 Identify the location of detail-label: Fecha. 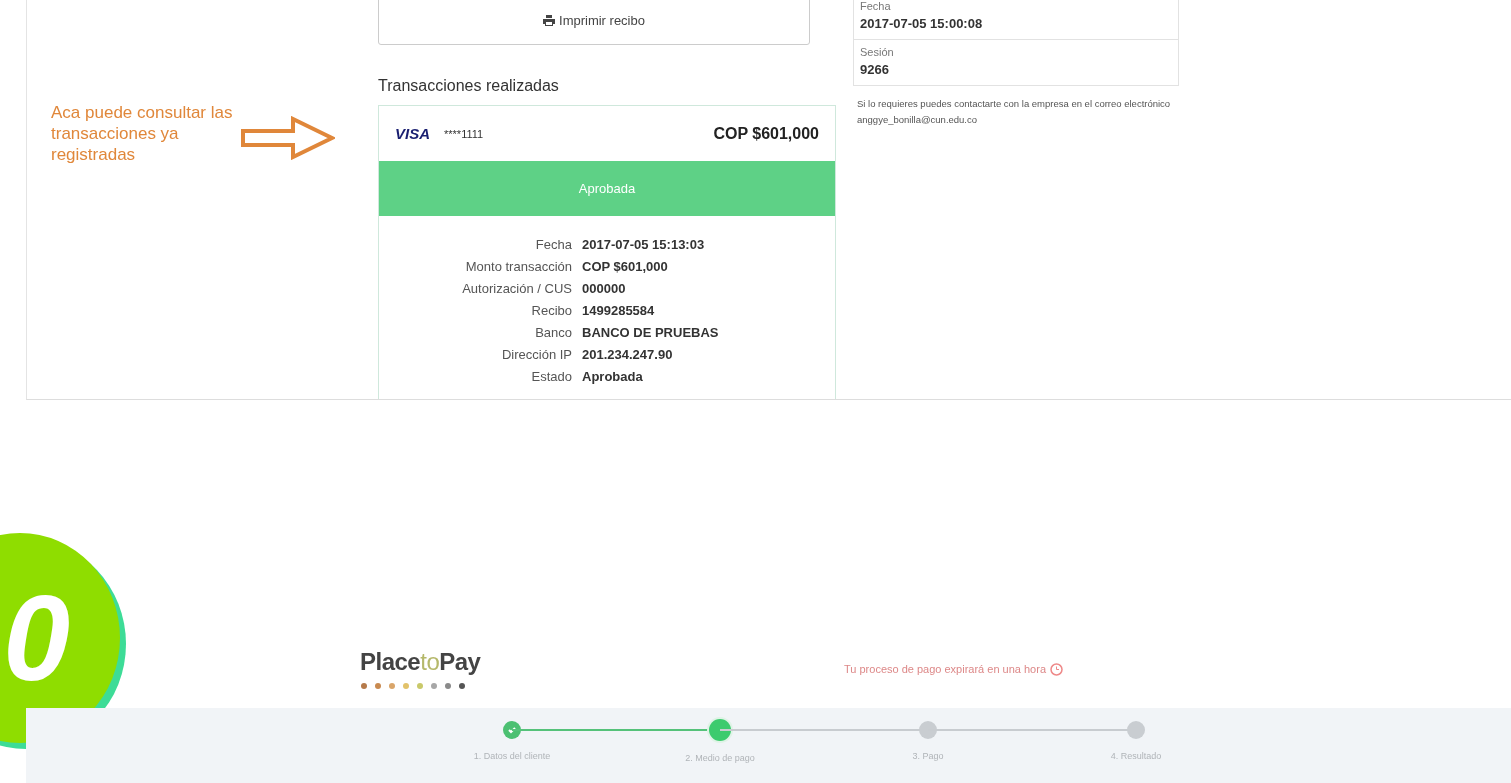
(553, 245).